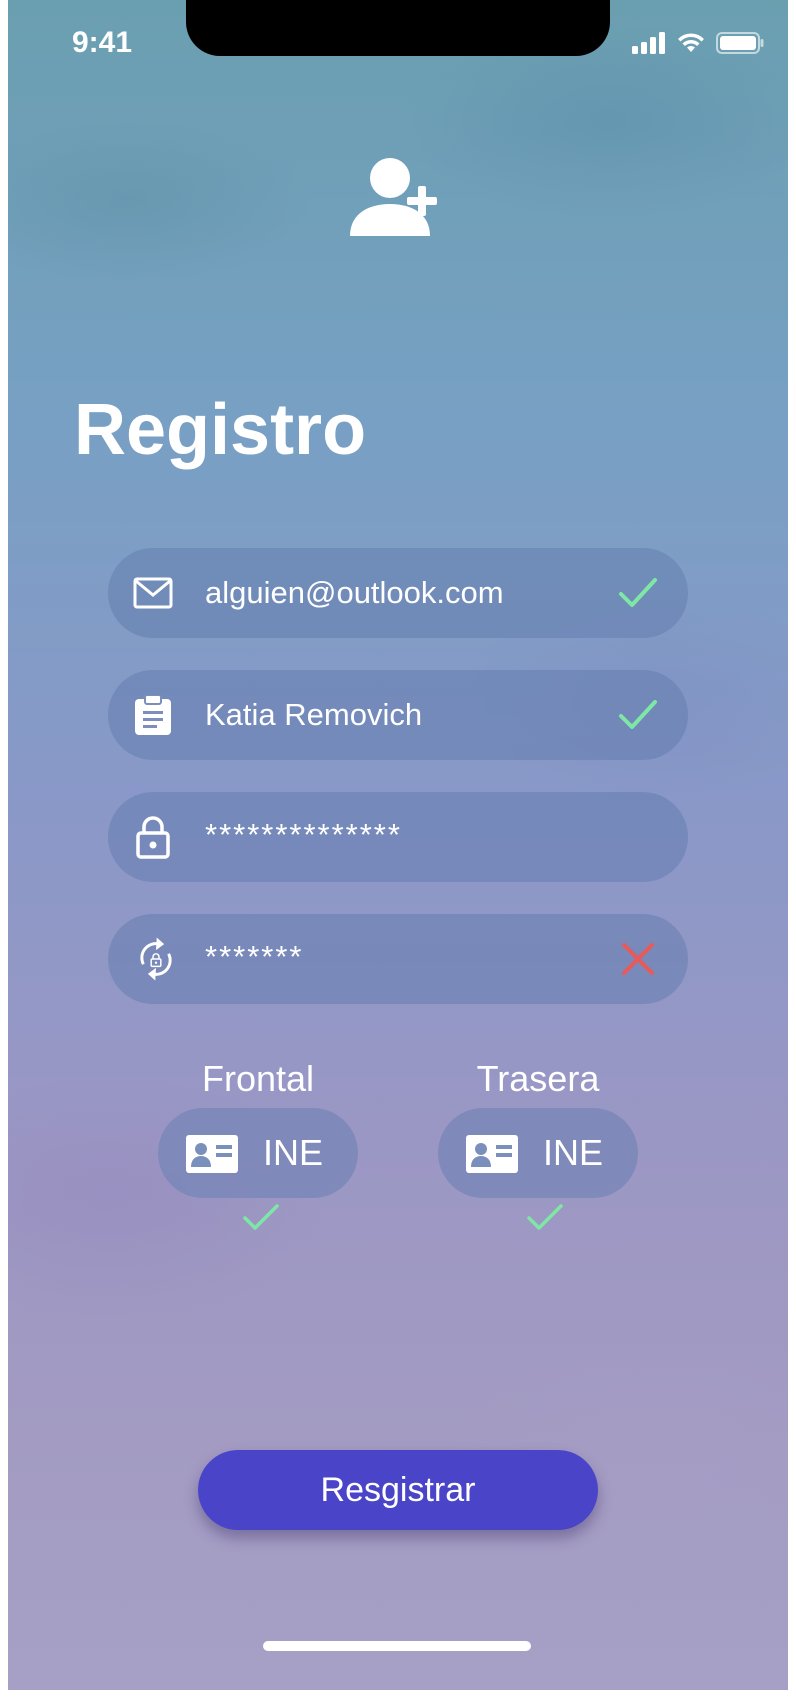 This screenshot has height=1704, width=796. I want to click on email-value: alguien@outlook.com, so click(354, 592).